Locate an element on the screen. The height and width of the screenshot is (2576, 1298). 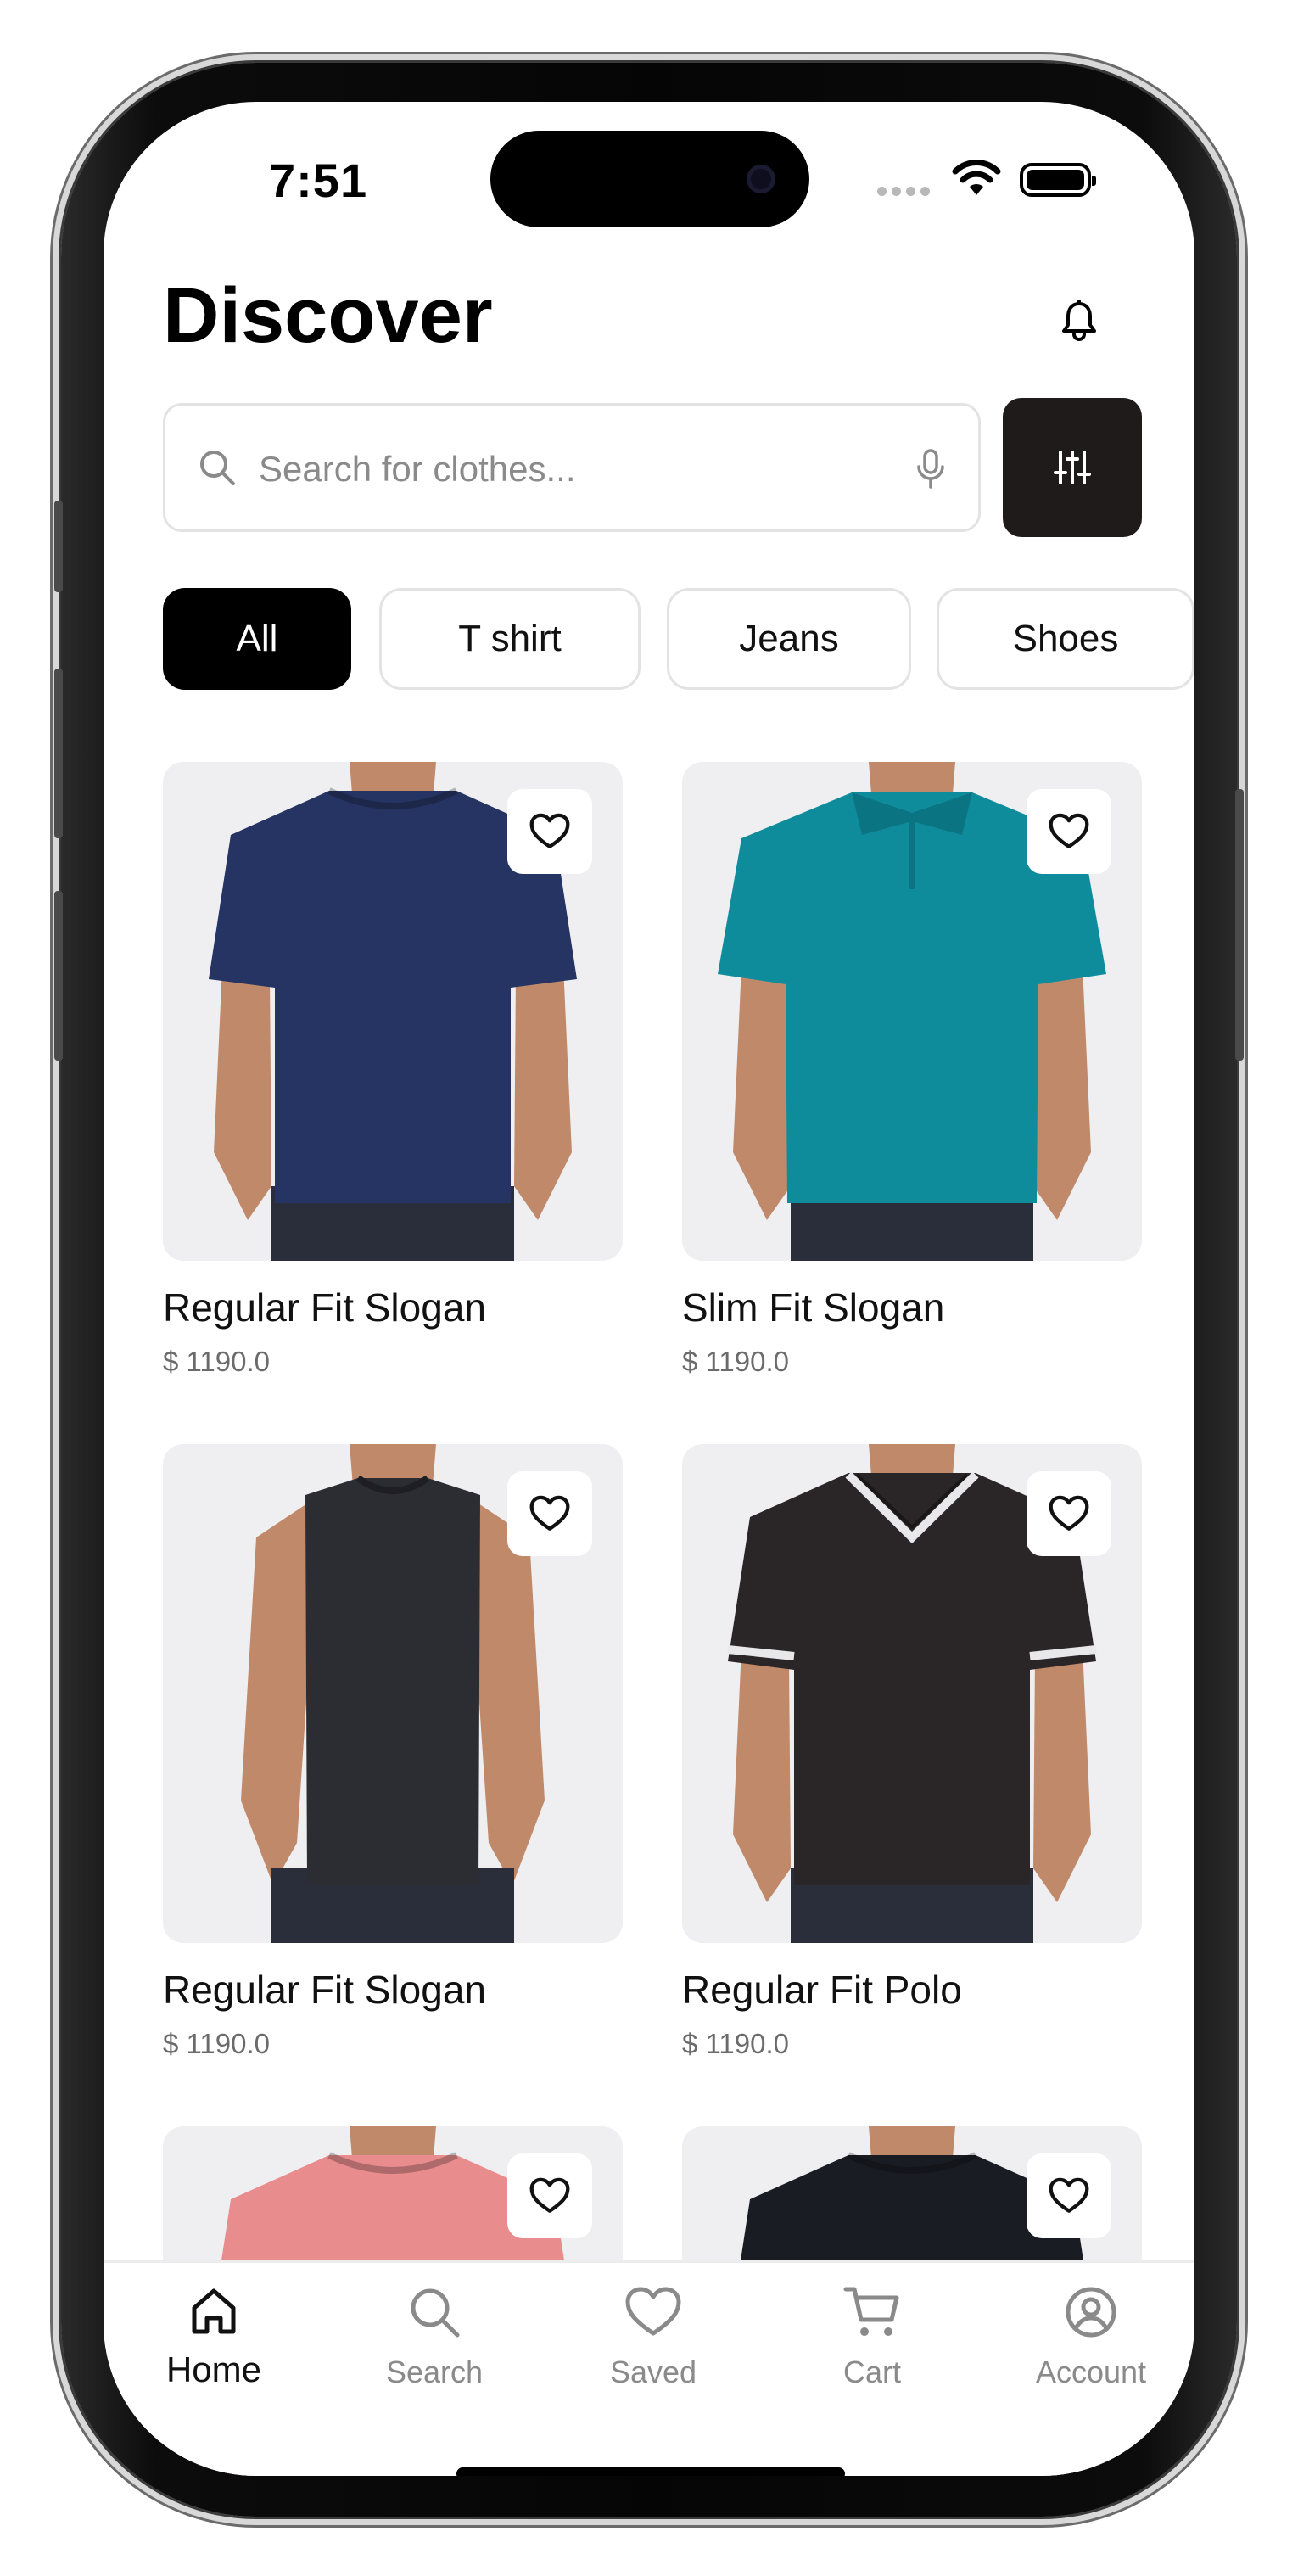
search-input is located at coordinates (572, 470).